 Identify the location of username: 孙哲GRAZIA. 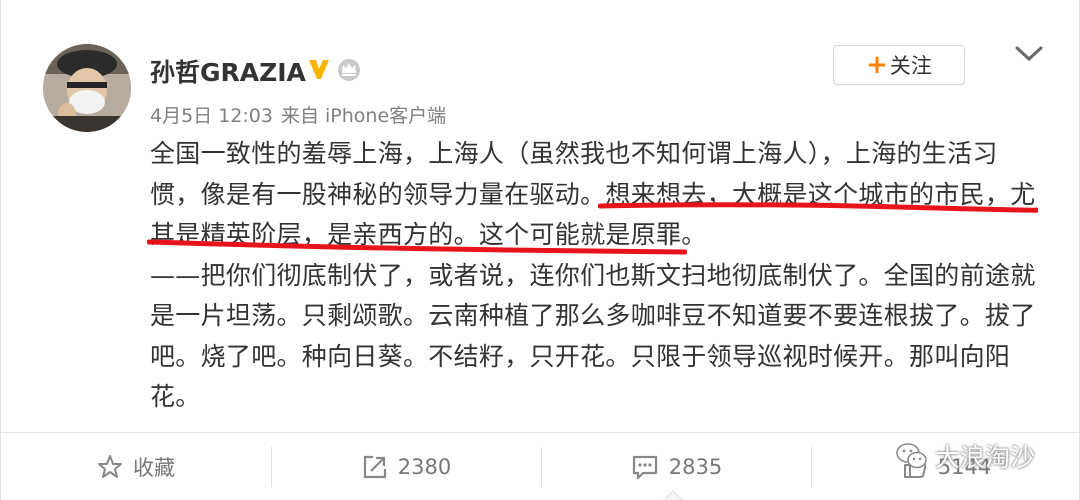
(228, 71).